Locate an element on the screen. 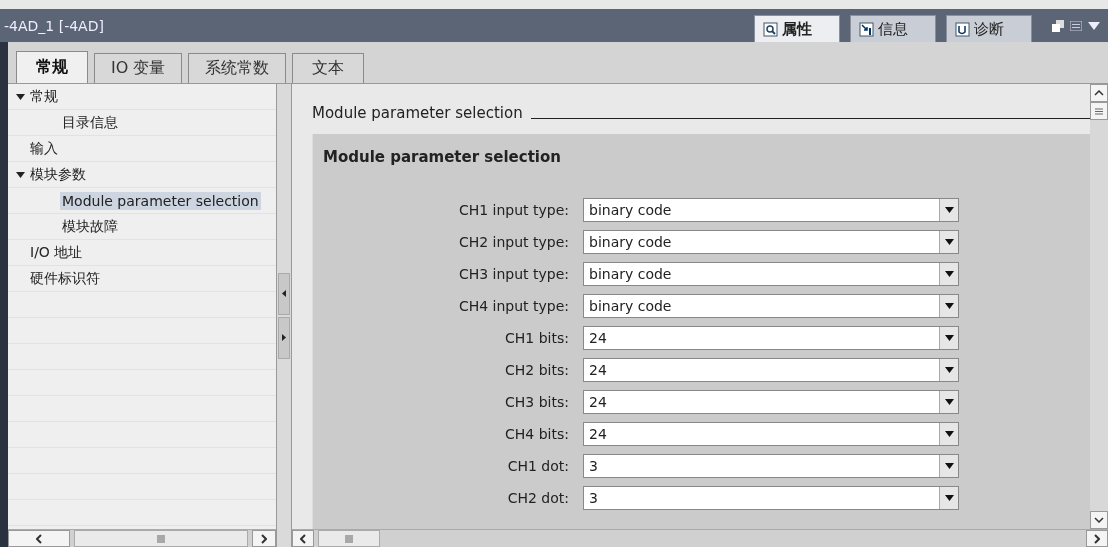 The image size is (1108, 547). expand-panel-button is located at coordinates (284, 337).